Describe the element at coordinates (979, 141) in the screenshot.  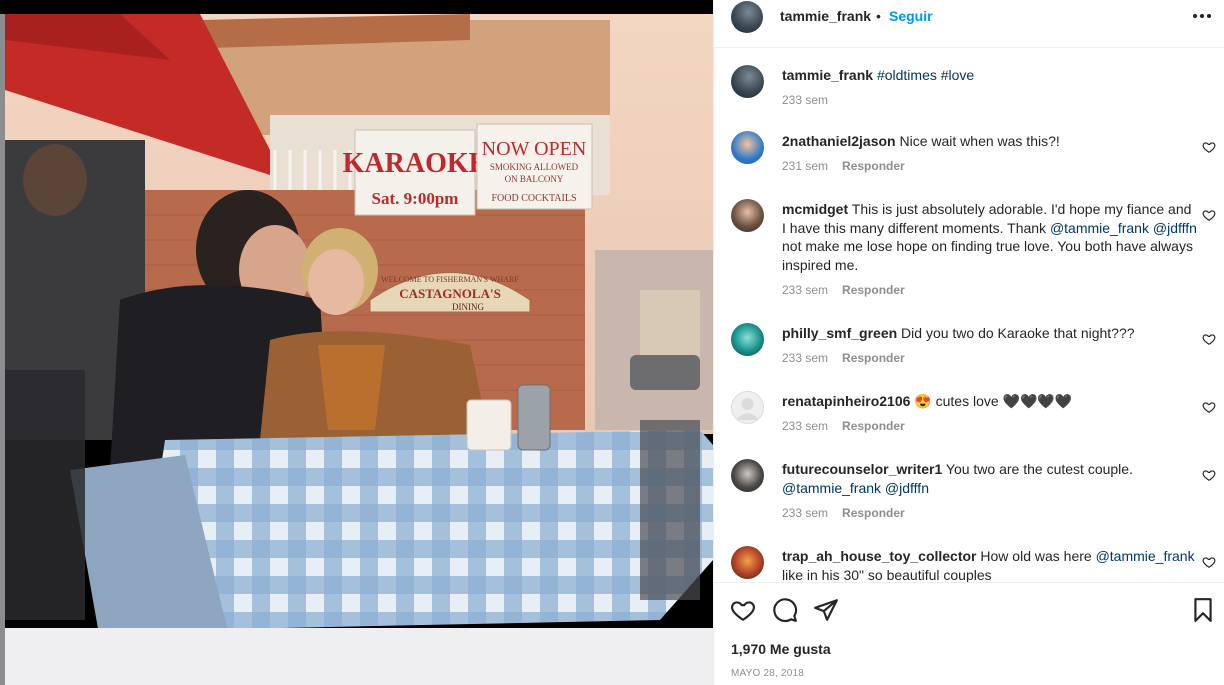
I see `comment-body: Nice wait when was this?!` at that location.